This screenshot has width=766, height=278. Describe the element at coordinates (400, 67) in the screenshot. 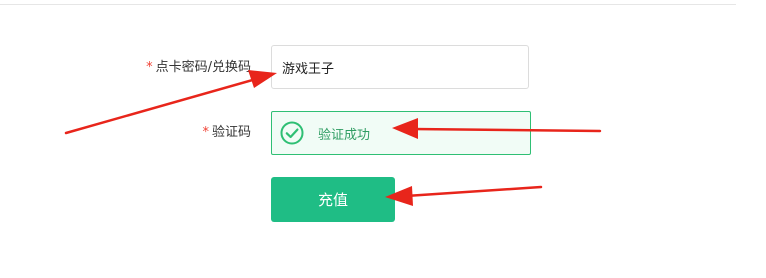

I see `card-password-input: 游戏王子` at that location.